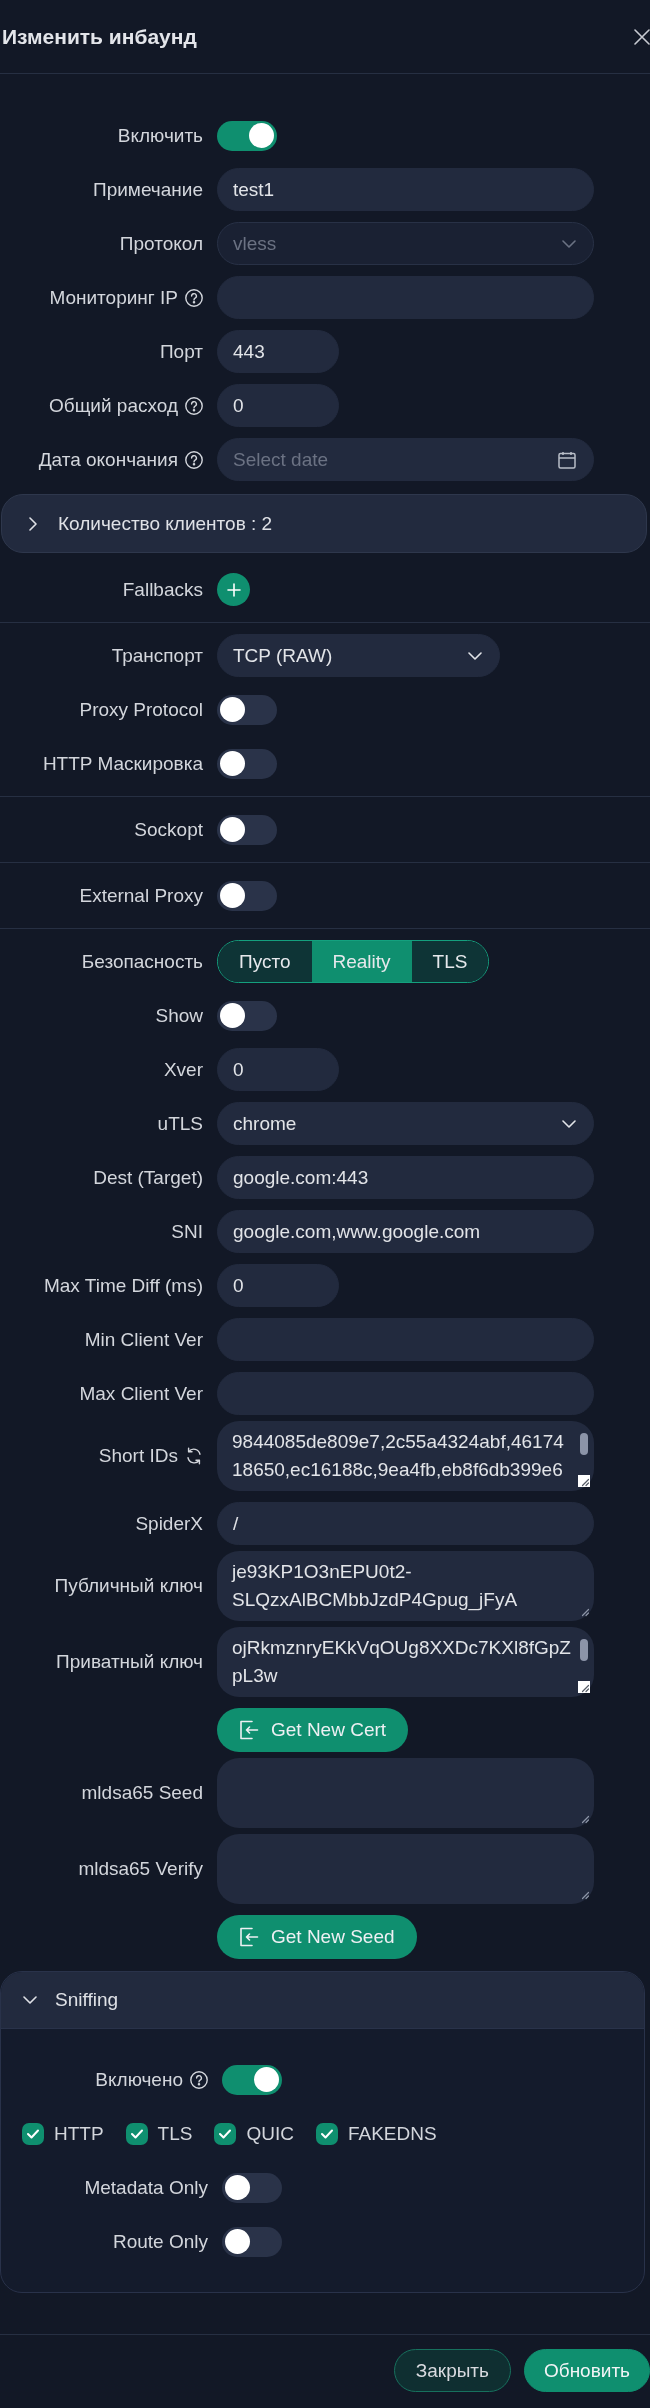 The width and height of the screenshot is (650, 2408). I want to click on secondary-button: Закрыть, so click(452, 2370).